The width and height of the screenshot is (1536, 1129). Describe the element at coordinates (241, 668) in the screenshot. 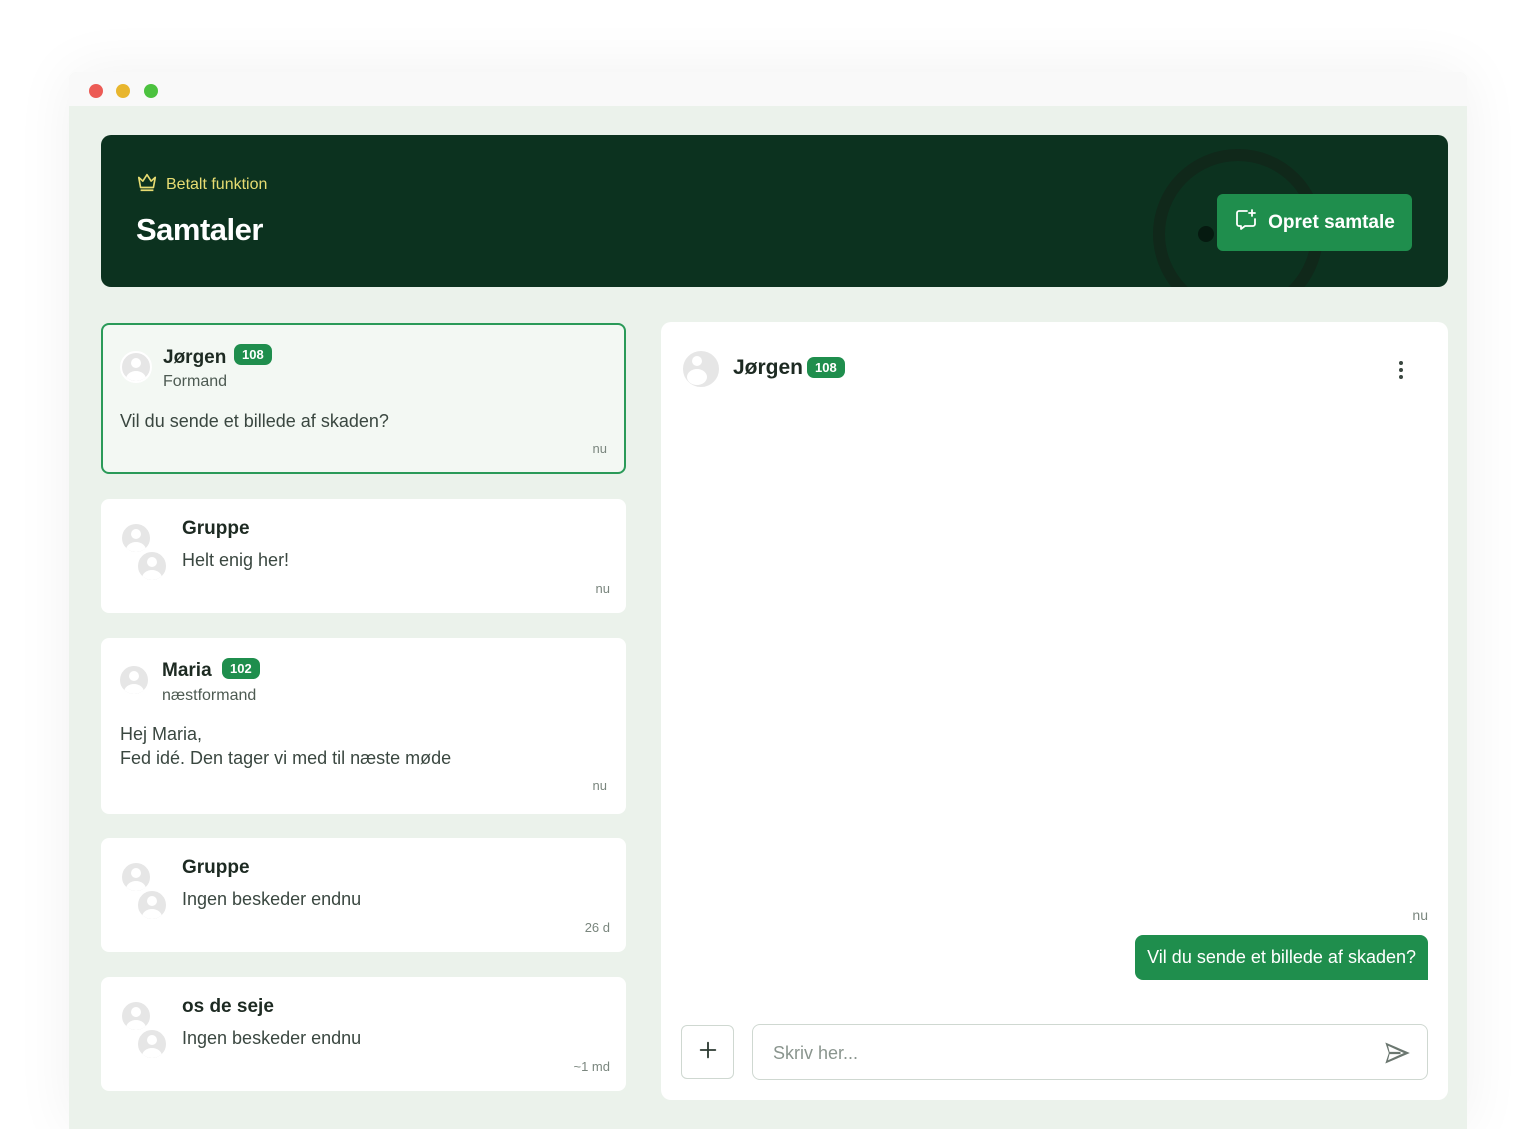

I see `member-number-badge: 102` at that location.